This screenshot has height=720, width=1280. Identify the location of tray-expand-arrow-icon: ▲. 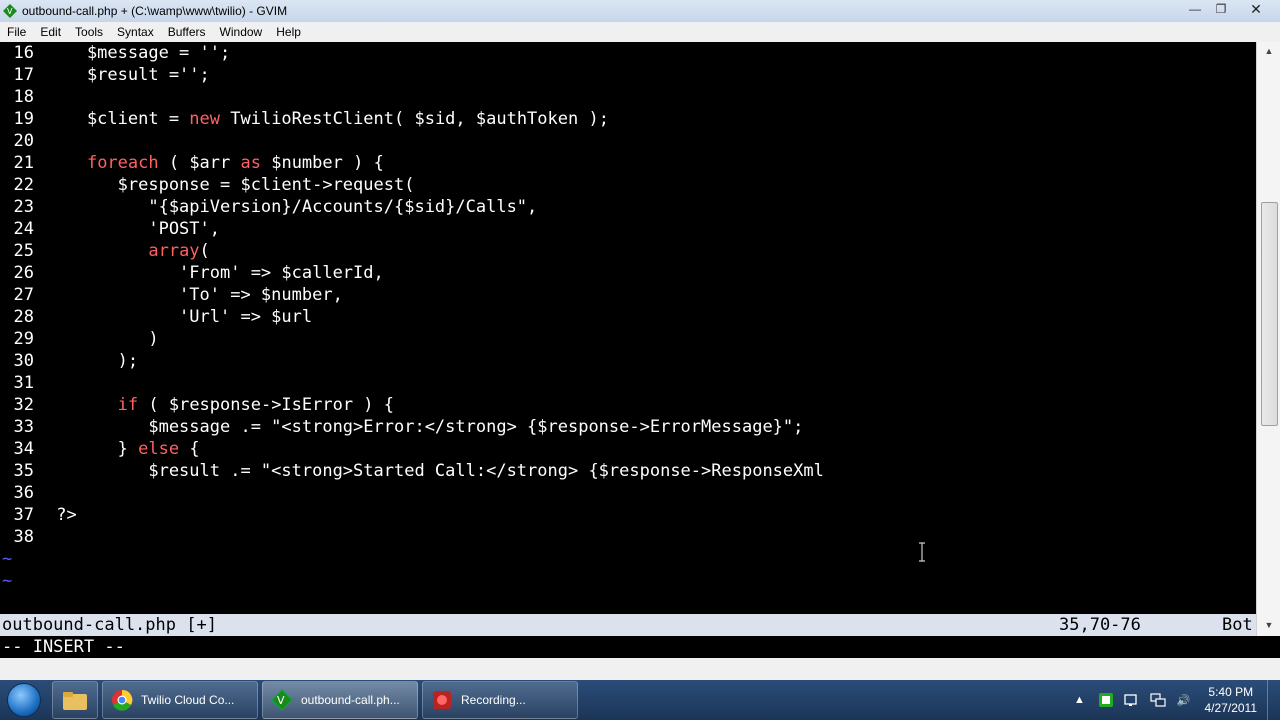
(1080, 700).